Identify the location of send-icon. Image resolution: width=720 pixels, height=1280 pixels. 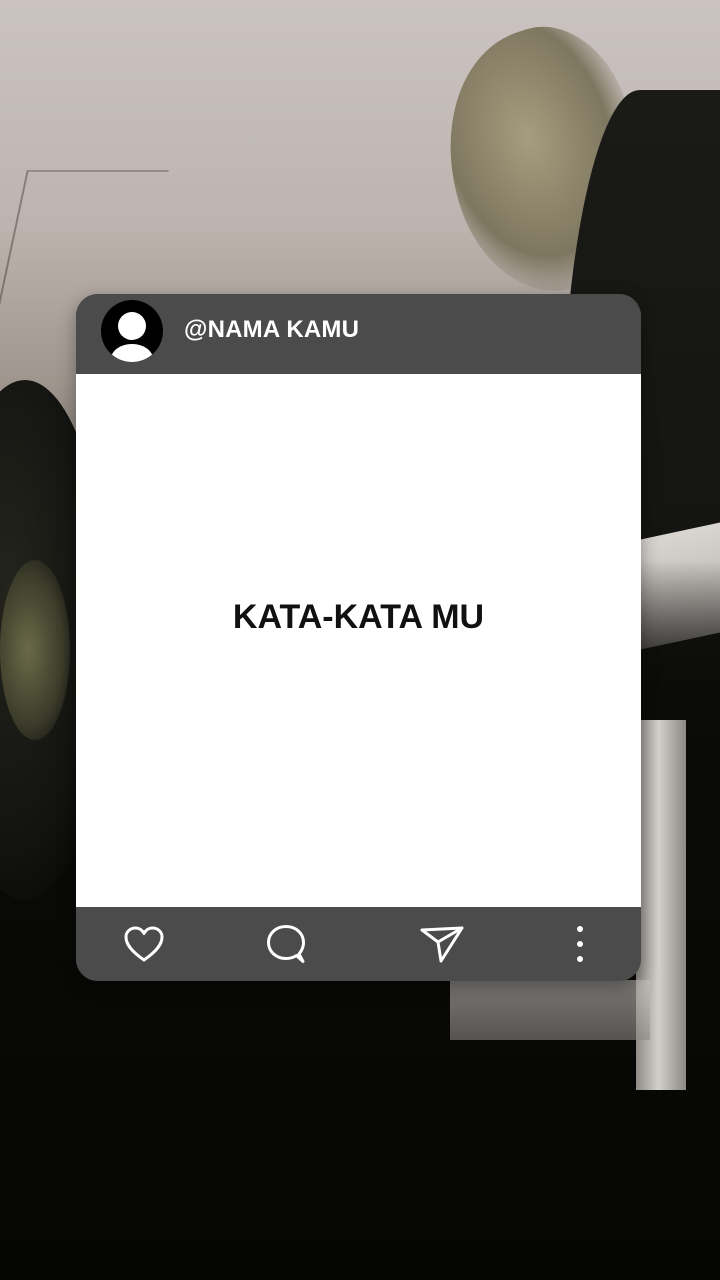
(442, 944).